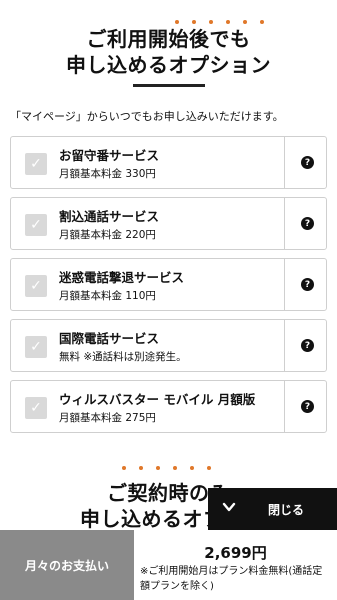 This screenshot has width=337, height=600. Describe the element at coordinates (123, 357) in the screenshot. I see `option-price: 無料 ※通話料は別途発生。` at that location.